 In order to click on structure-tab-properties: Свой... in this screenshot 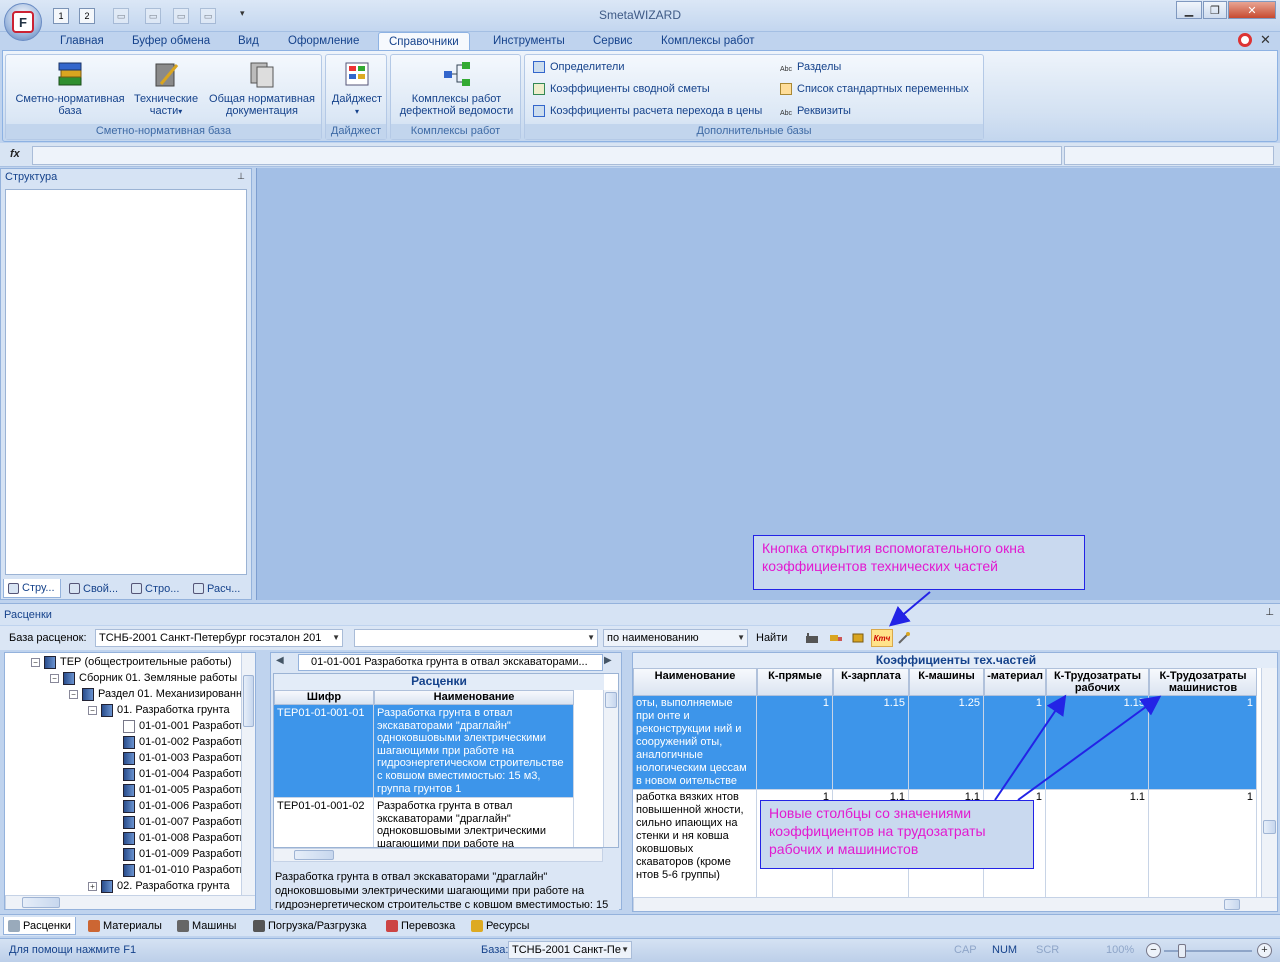, I will do `click(95, 588)`.